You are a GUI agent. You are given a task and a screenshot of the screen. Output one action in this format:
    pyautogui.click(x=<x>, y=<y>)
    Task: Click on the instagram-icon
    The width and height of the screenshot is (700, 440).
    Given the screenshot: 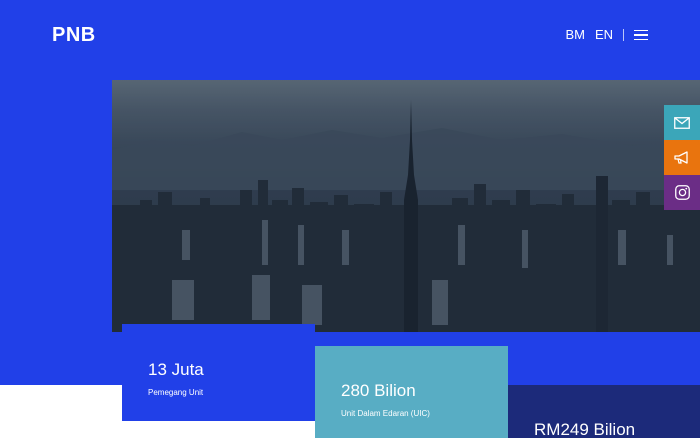 What is the action you would take?
    pyautogui.click(x=682, y=192)
    